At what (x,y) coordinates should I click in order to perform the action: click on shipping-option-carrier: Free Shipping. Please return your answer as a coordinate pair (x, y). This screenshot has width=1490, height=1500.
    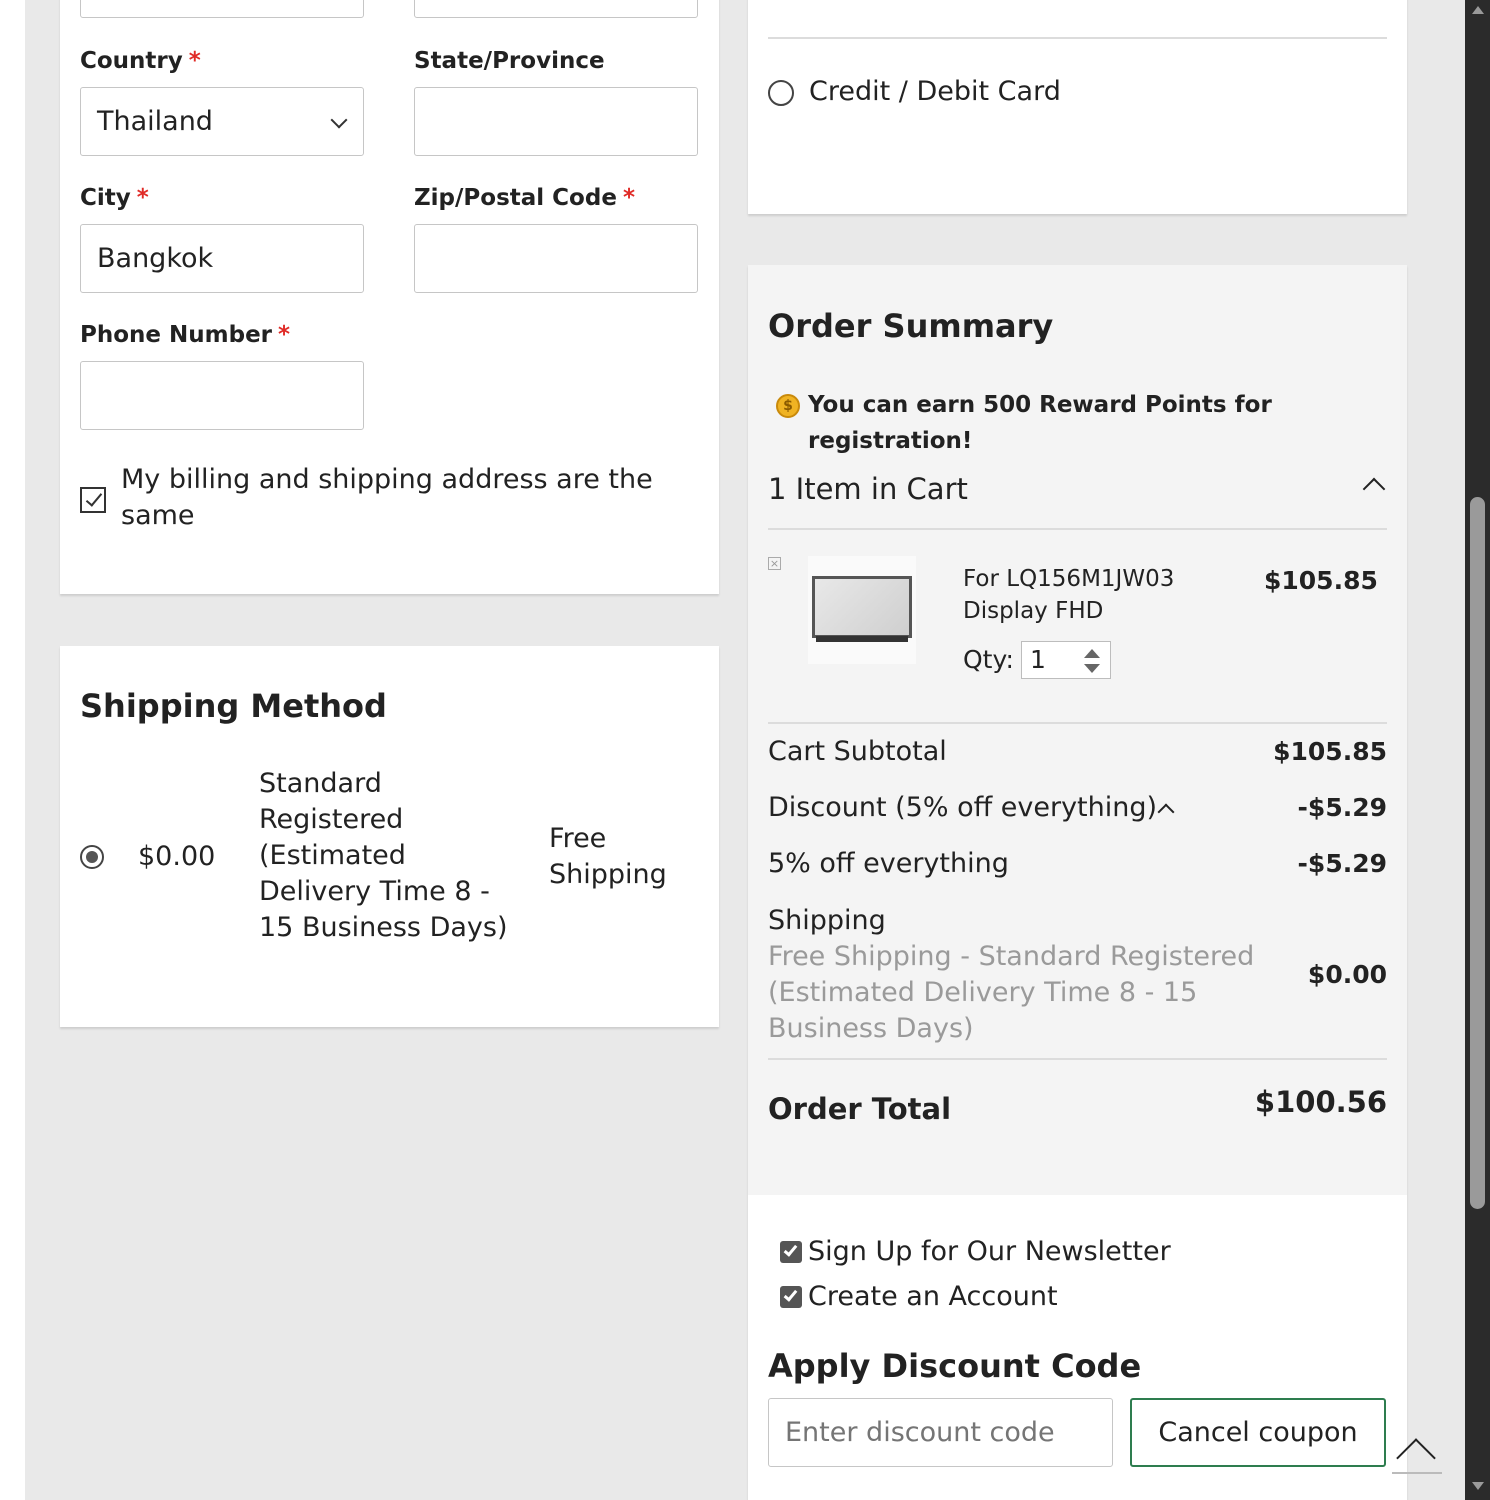
    Looking at the image, I should click on (608, 856).